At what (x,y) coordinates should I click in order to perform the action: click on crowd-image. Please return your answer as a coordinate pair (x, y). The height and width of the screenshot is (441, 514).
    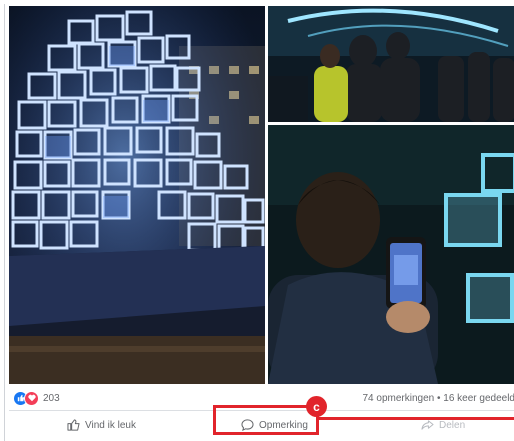
    Looking at the image, I should click on (391, 64).